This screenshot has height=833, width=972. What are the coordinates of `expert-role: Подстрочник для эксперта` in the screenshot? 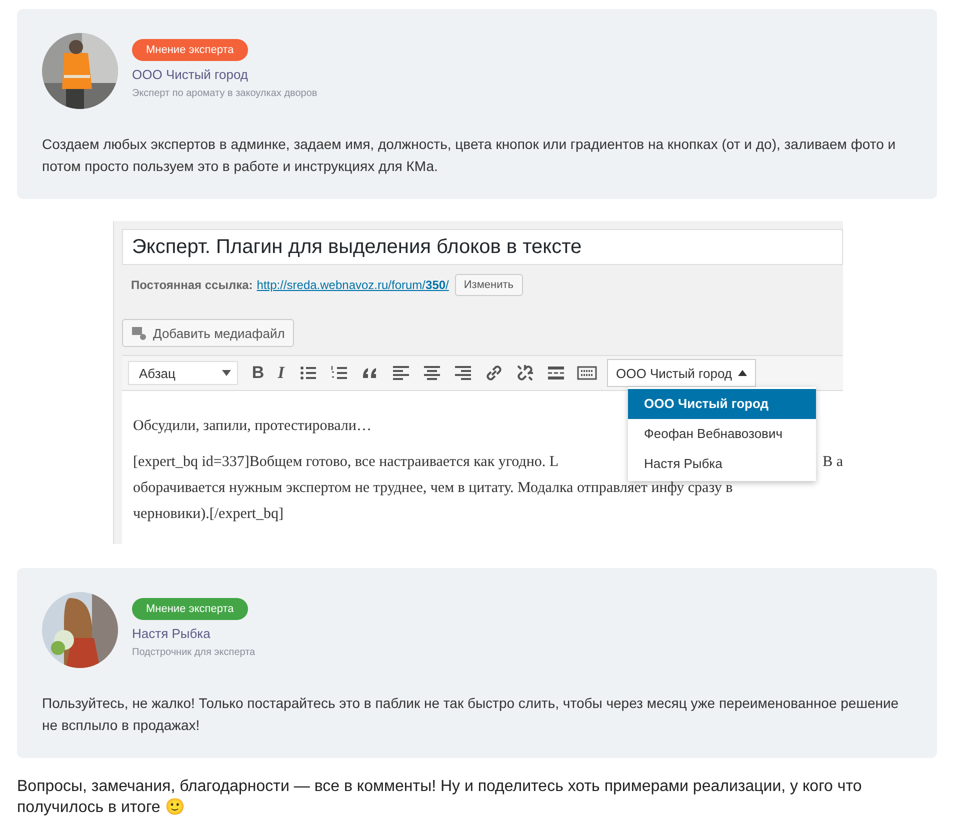 It's located at (194, 652).